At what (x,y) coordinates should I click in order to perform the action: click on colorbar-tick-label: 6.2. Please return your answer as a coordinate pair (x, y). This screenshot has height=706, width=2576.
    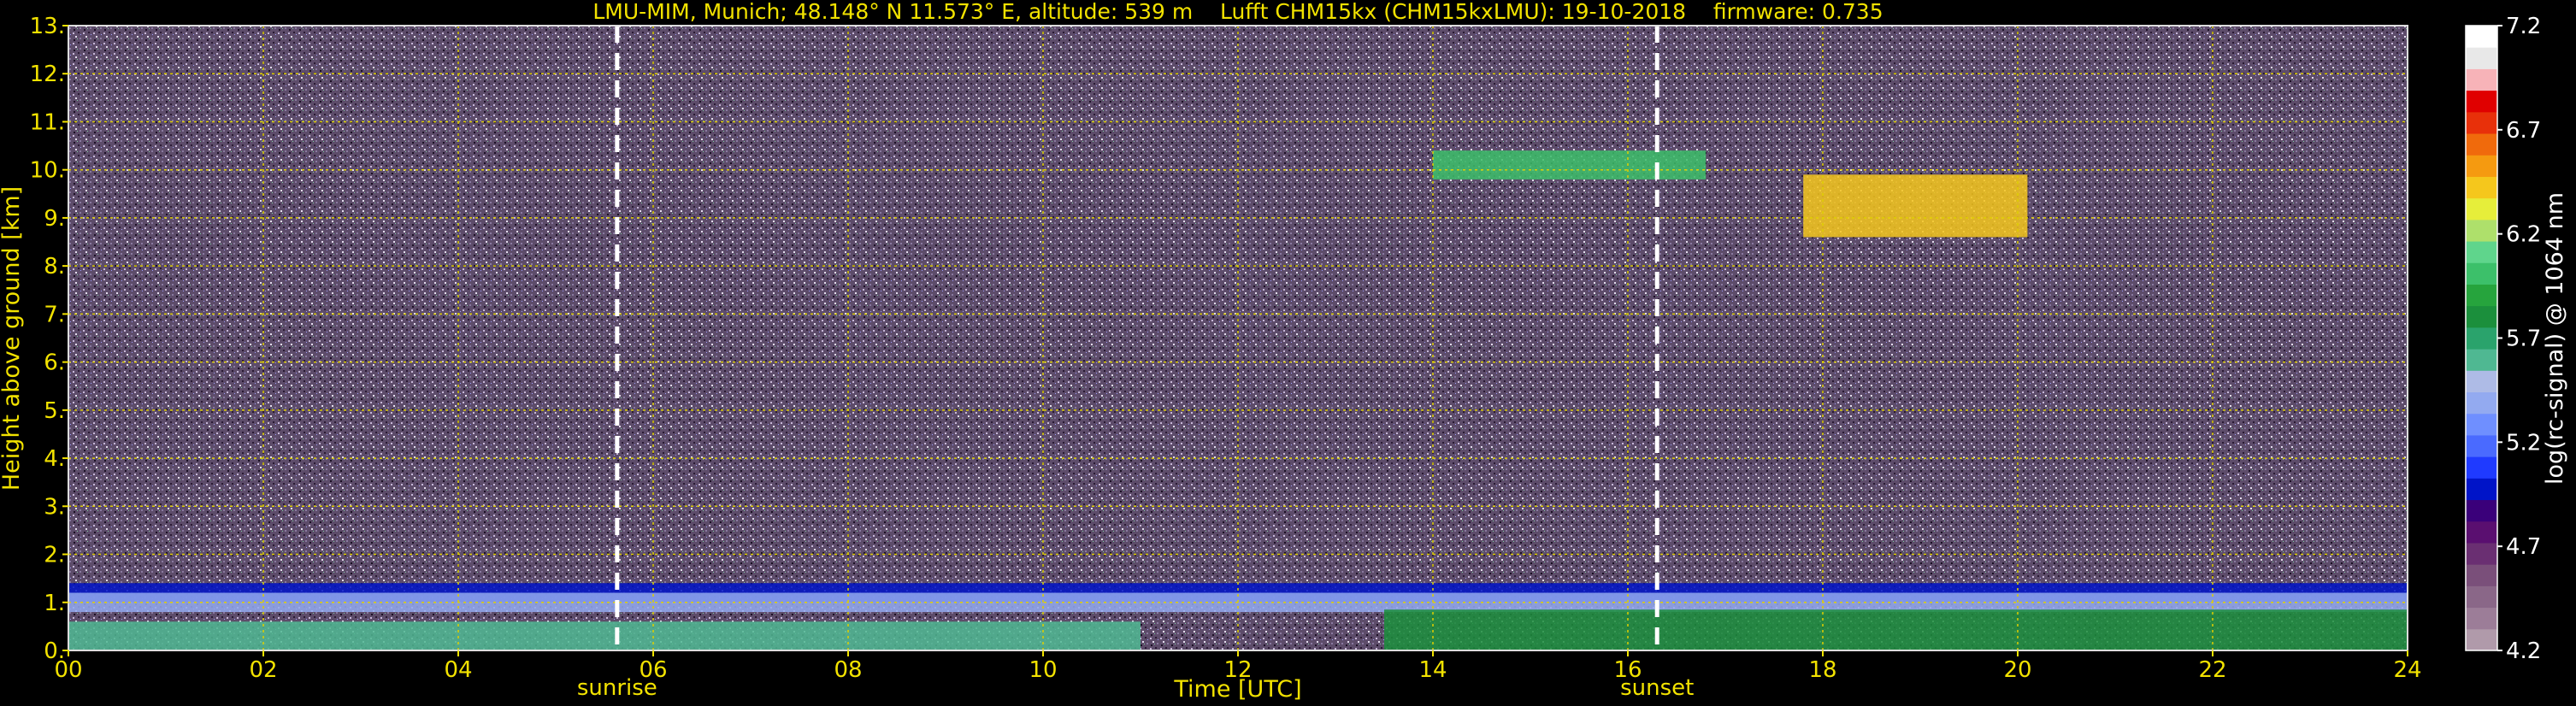
    Looking at the image, I should click on (2523, 235).